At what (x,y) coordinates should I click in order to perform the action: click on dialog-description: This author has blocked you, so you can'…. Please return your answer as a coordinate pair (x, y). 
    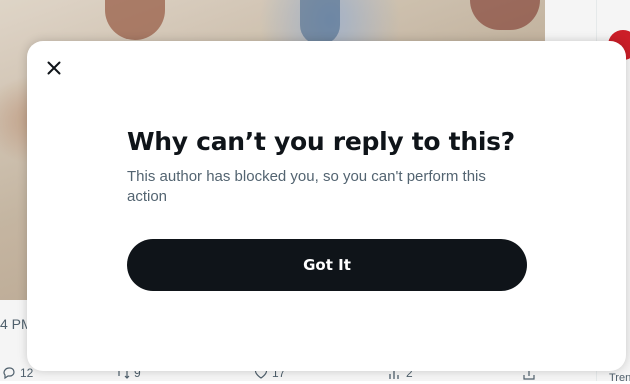
    Looking at the image, I should click on (306, 186).